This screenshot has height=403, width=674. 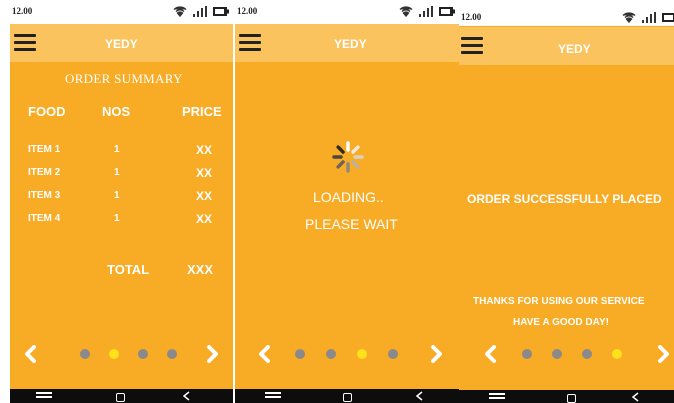 I want to click on column-header-nos: NOS, so click(x=116, y=111).